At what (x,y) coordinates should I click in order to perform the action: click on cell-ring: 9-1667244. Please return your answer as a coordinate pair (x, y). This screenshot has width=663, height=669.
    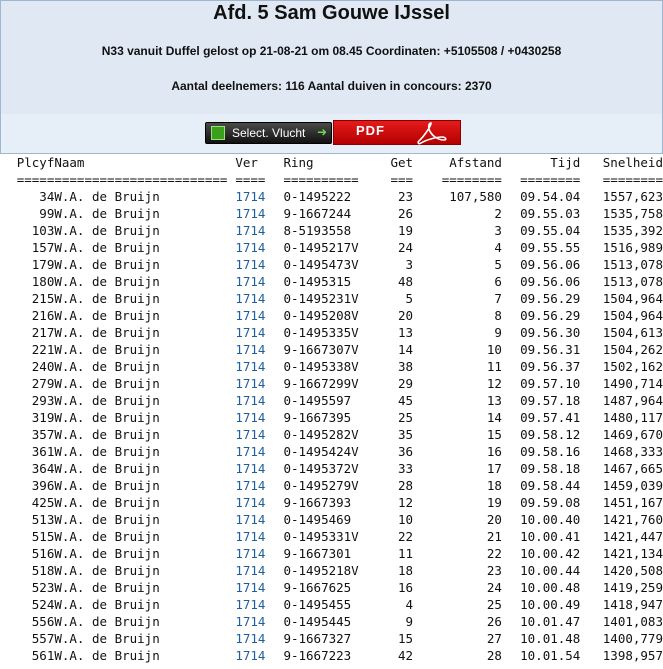
    Looking at the image, I should click on (317, 213).